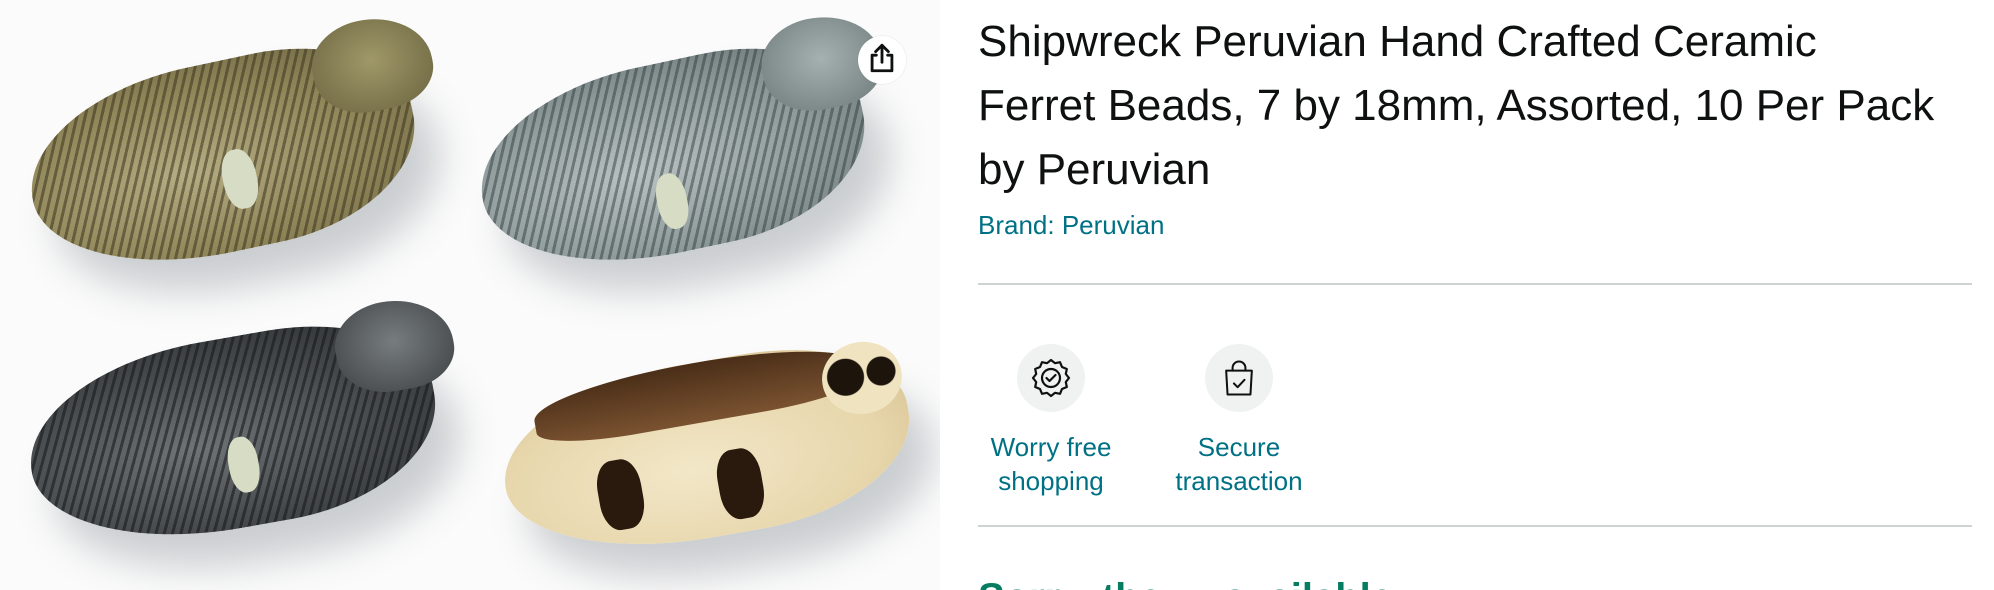 The height and width of the screenshot is (590, 1994). What do you see at coordinates (1185, 584) in the screenshot?
I see `availability-heading: Sorry, the … available` at bounding box center [1185, 584].